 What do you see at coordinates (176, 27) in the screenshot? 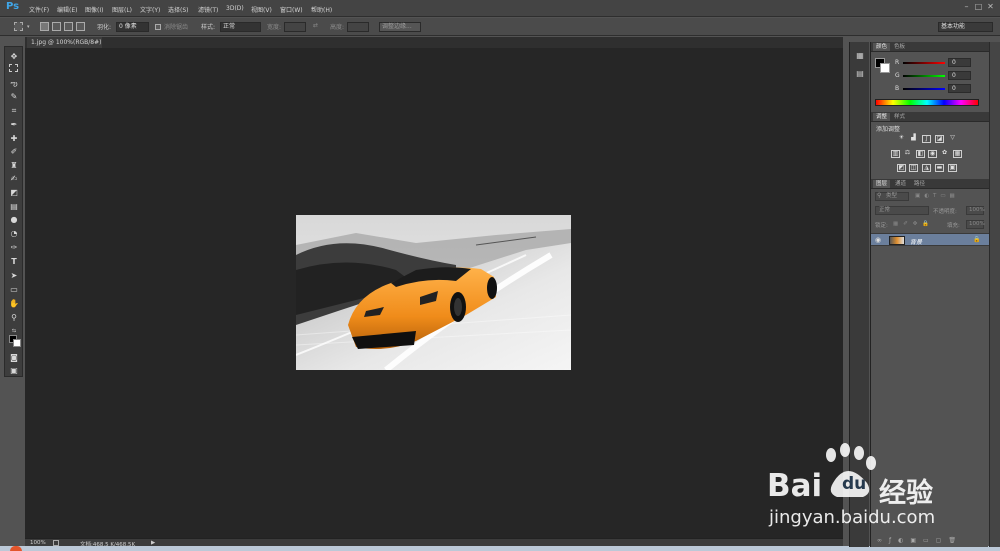
I see `antialias-label: 消除锯齿` at bounding box center [176, 27].